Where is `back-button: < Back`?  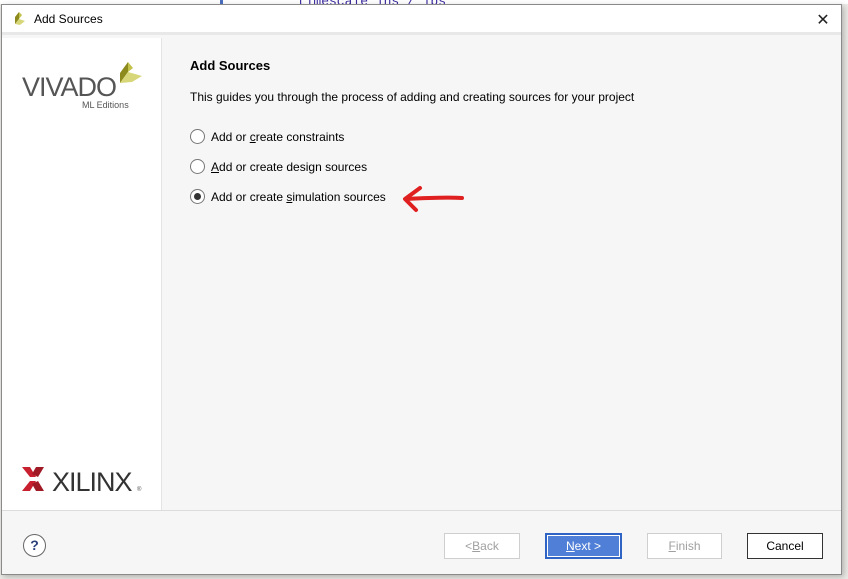 back-button: < Back is located at coordinates (482, 546).